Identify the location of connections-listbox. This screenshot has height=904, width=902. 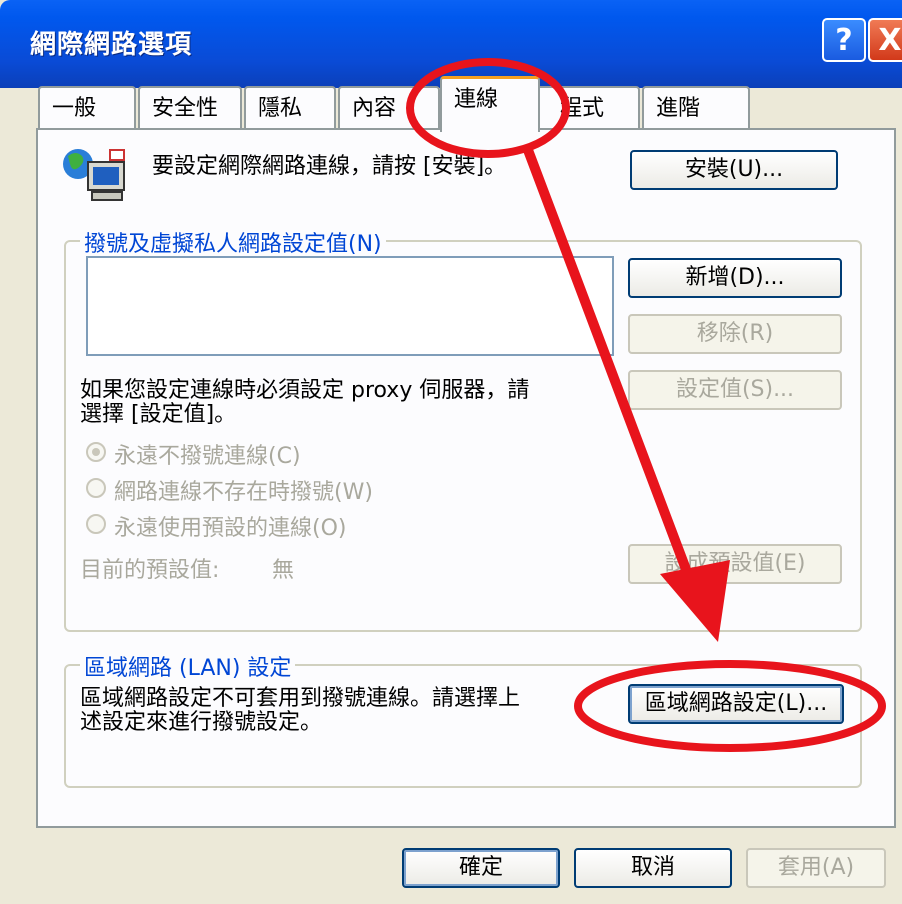
(350, 306).